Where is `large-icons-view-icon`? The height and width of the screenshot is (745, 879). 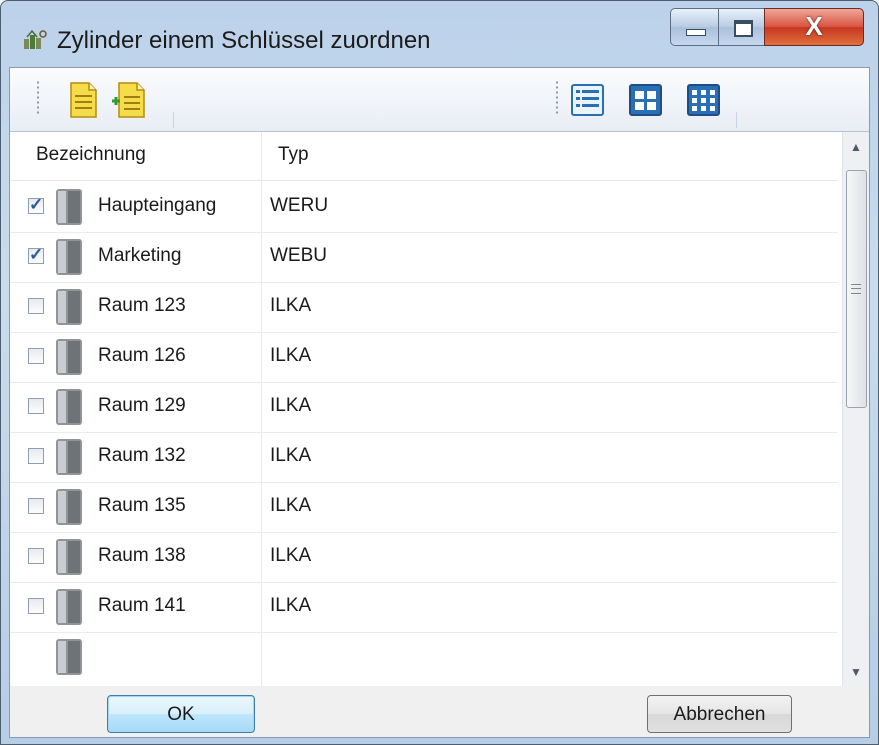 large-icons-view-icon is located at coordinates (645, 100).